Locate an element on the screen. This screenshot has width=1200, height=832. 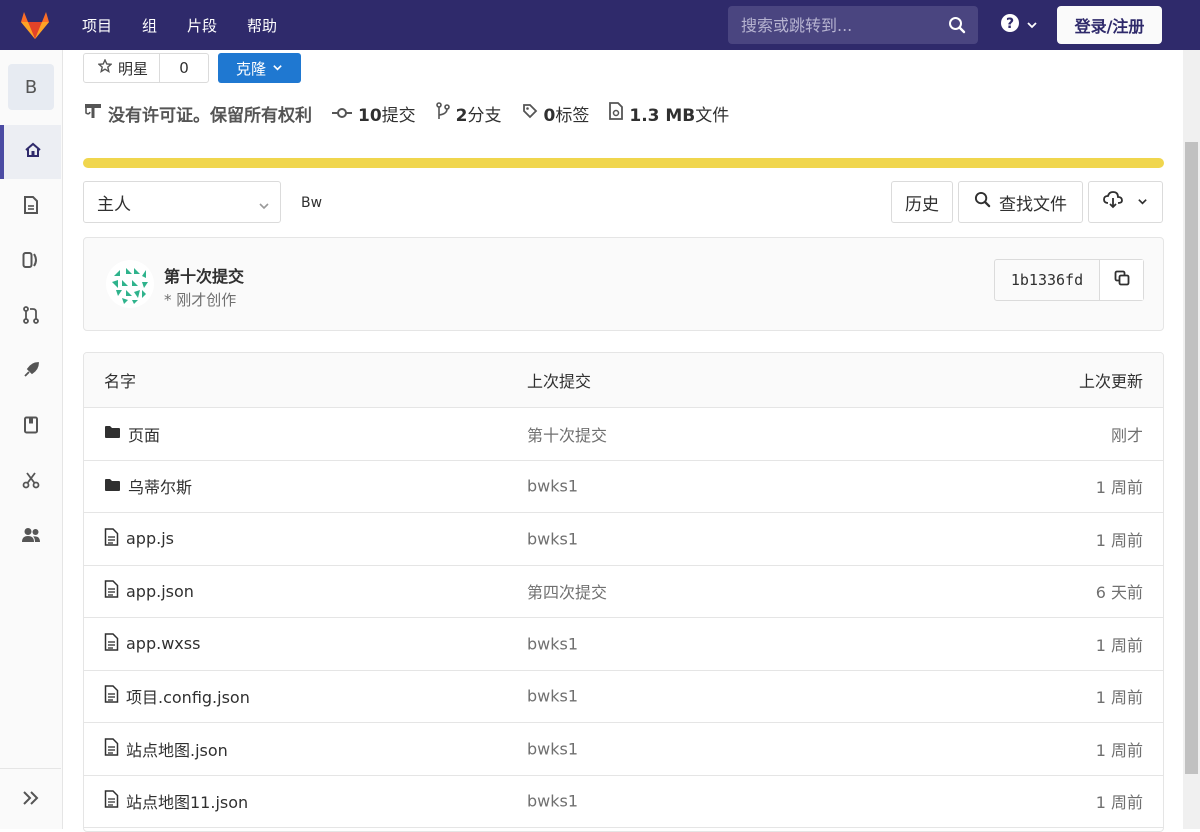
commit-author-avatar is located at coordinates (130, 284).